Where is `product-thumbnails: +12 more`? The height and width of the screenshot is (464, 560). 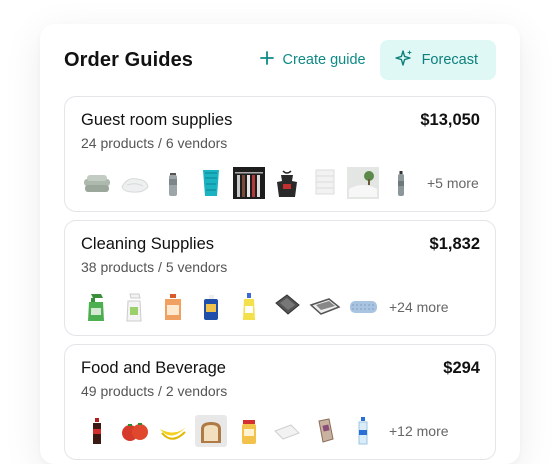 product-thumbnails: +12 more is located at coordinates (265, 431).